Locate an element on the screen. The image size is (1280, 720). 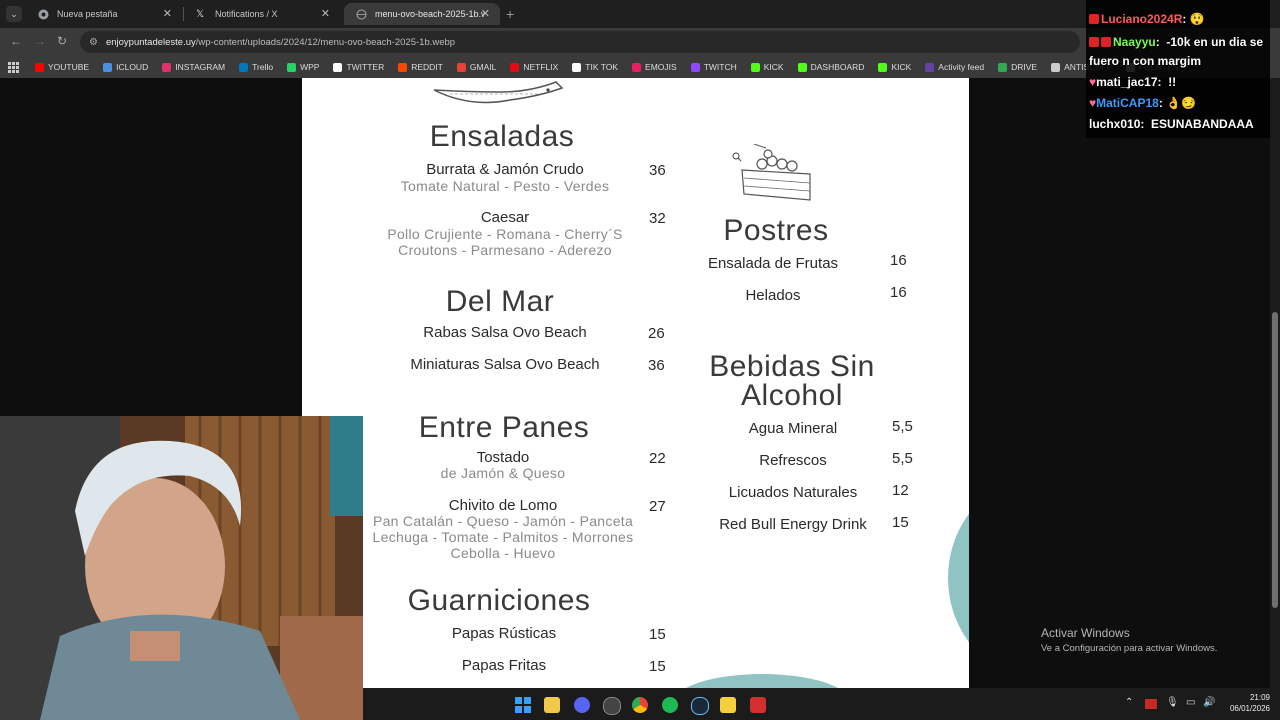
menu-item-name: Tostado is located at coordinates (503, 457).